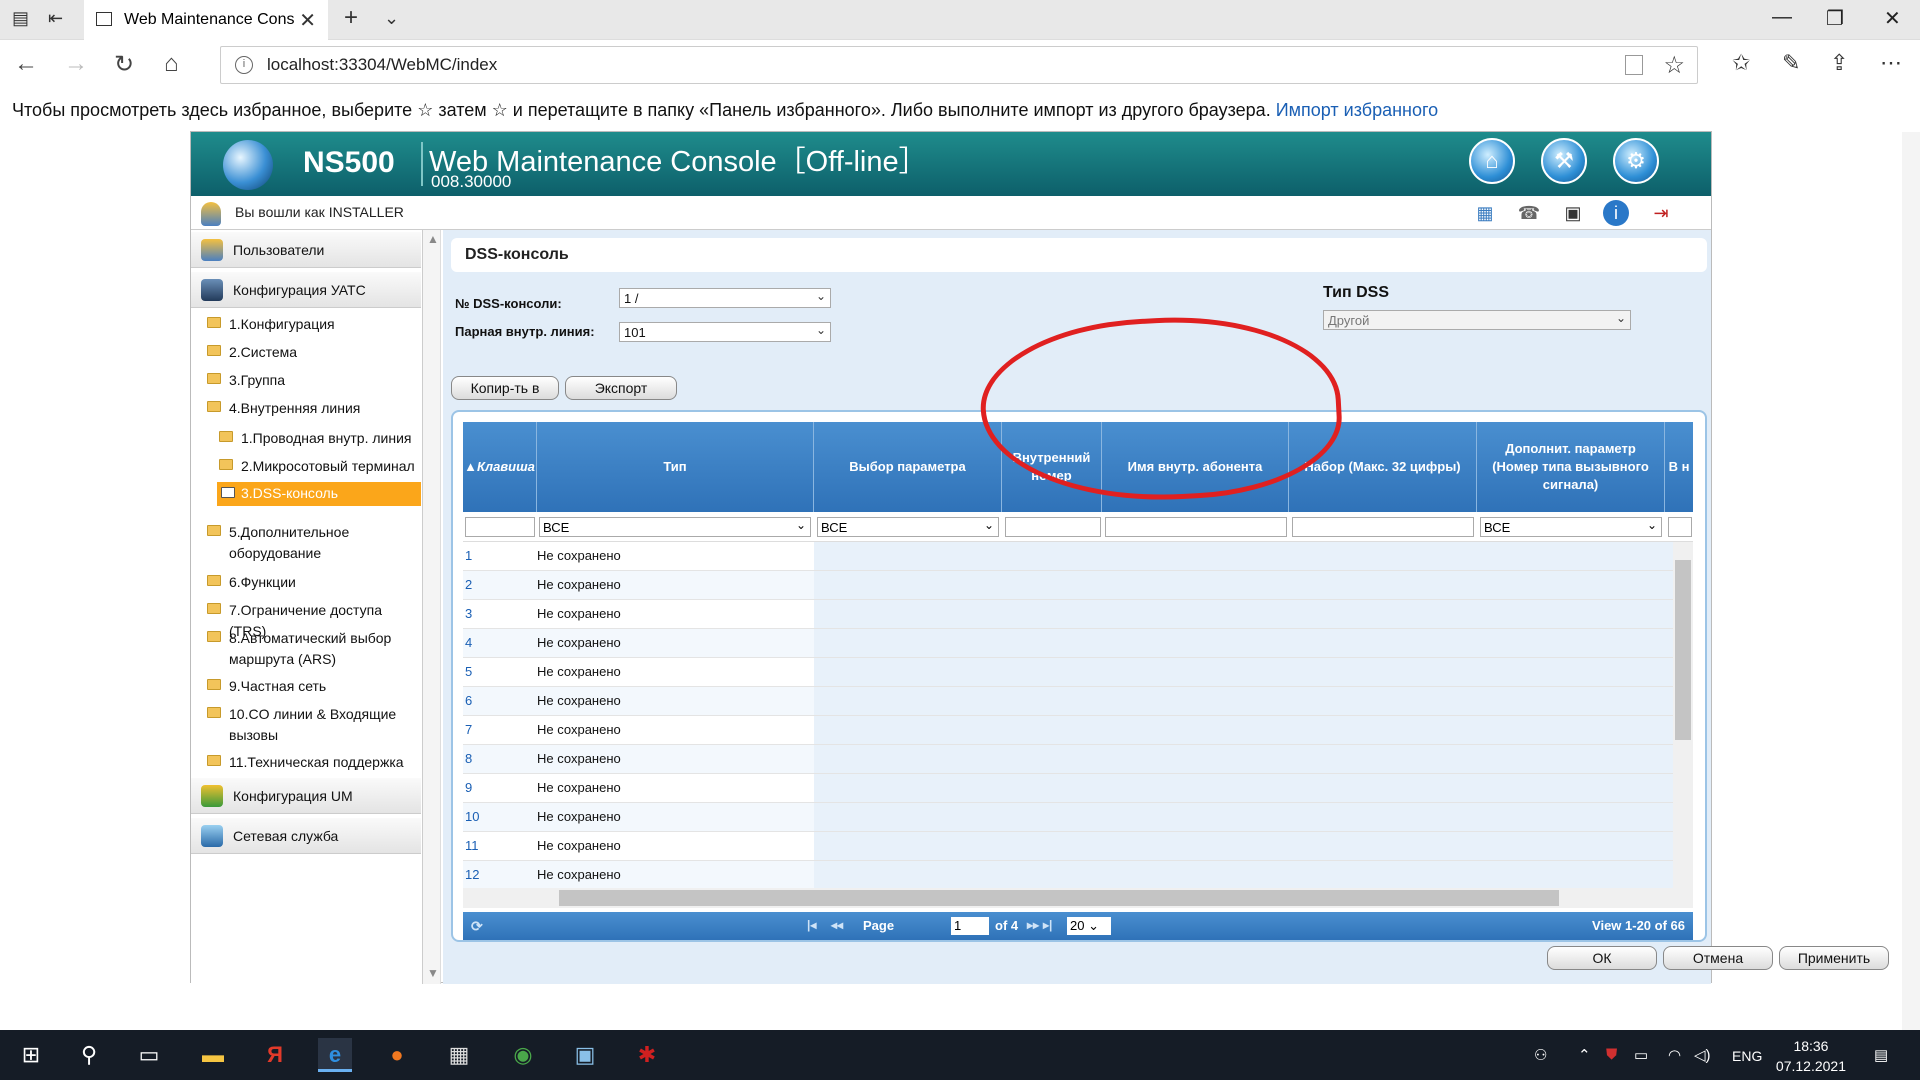 The image size is (1920, 1080). What do you see at coordinates (1782, 17) in the screenshot?
I see `minimize-icon: —` at bounding box center [1782, 17].